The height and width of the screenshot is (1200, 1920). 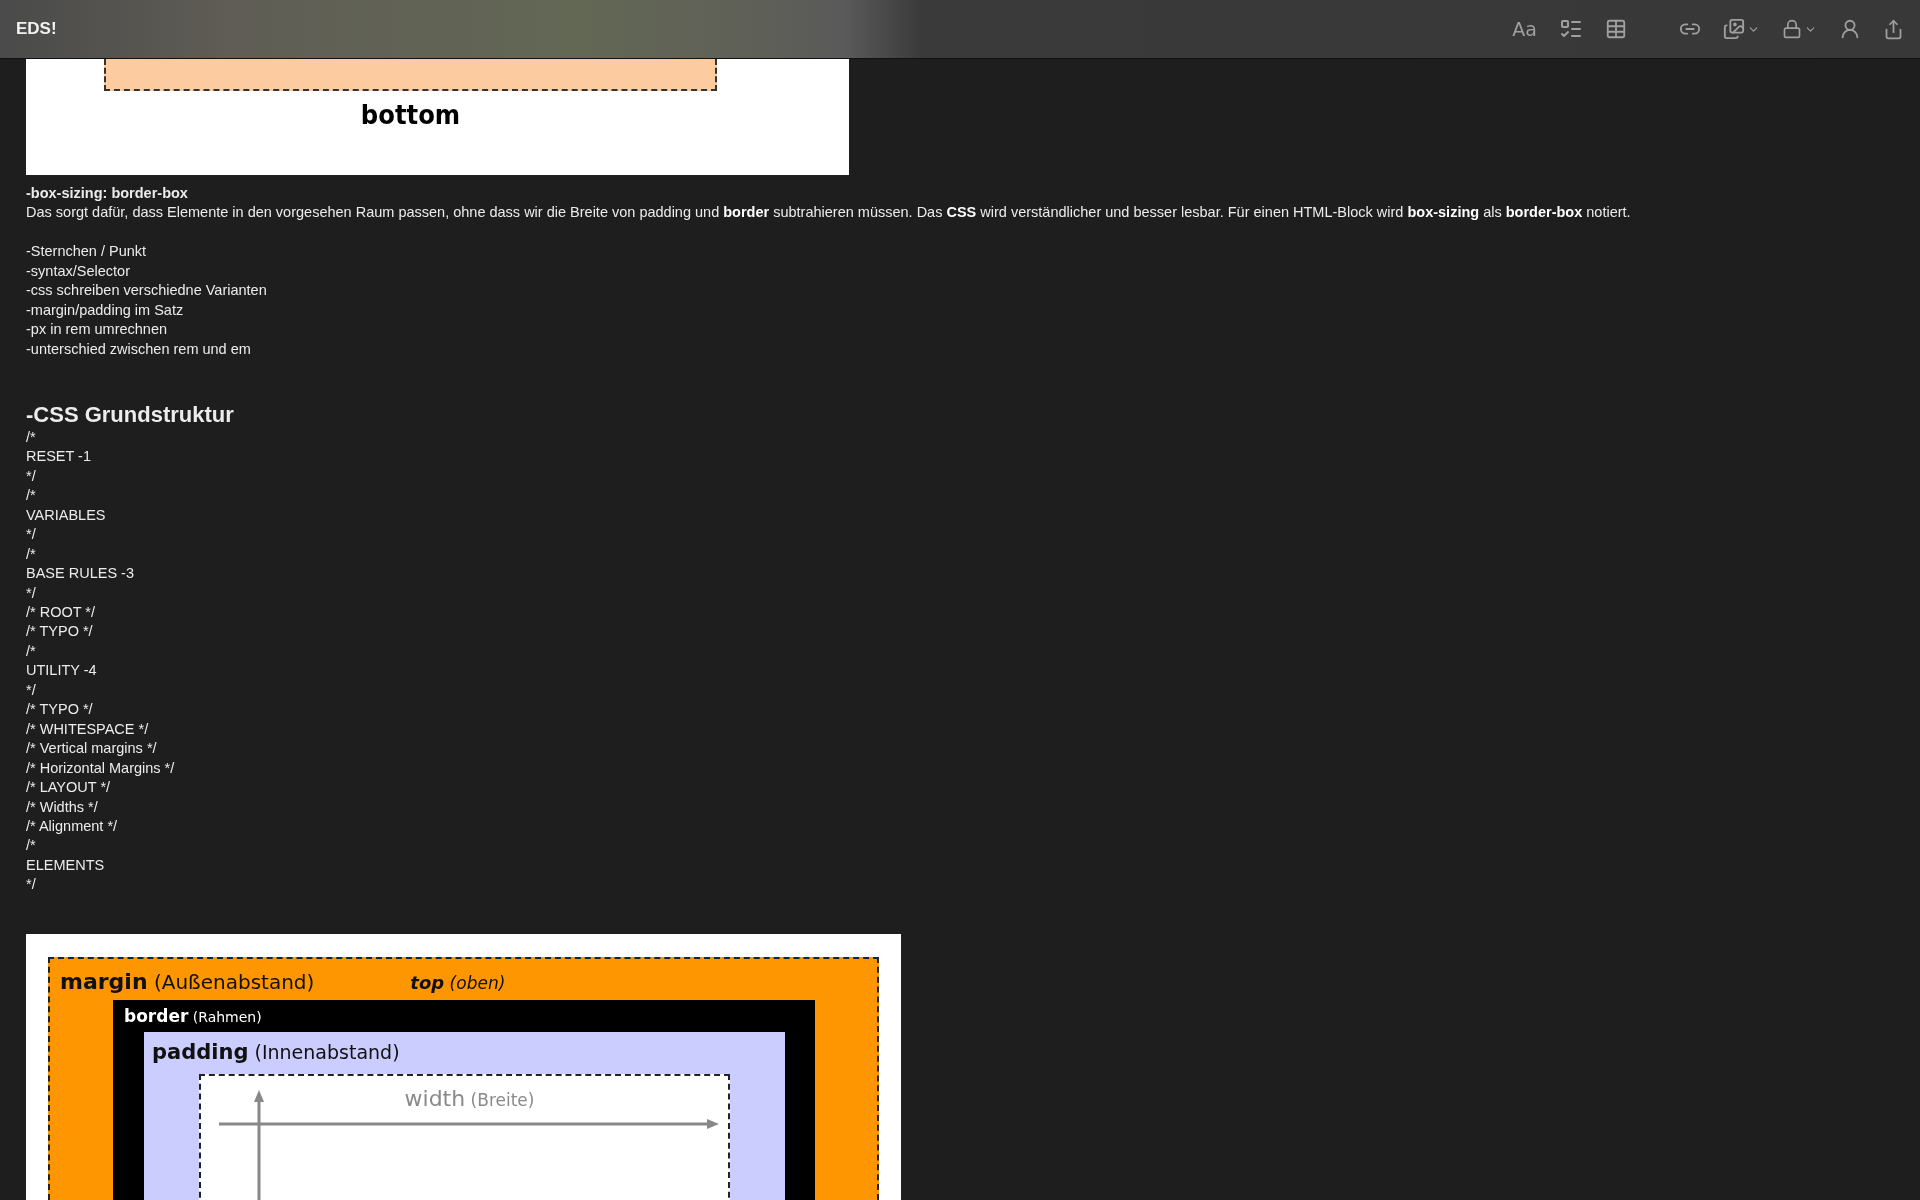 What do you see at coordinates (97, 330) in the screenshot?
I see `note-line: -px in rem umrechnen` at bounding box center [97, 330].